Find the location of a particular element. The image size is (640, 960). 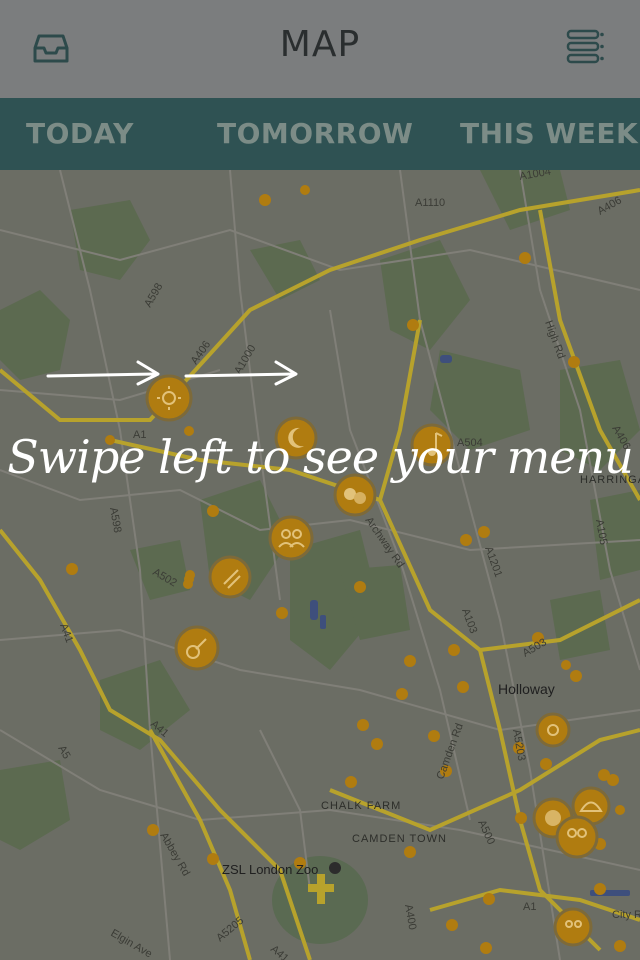

tab-this-week: THIS WEEK is located at coordinates (549, 134).